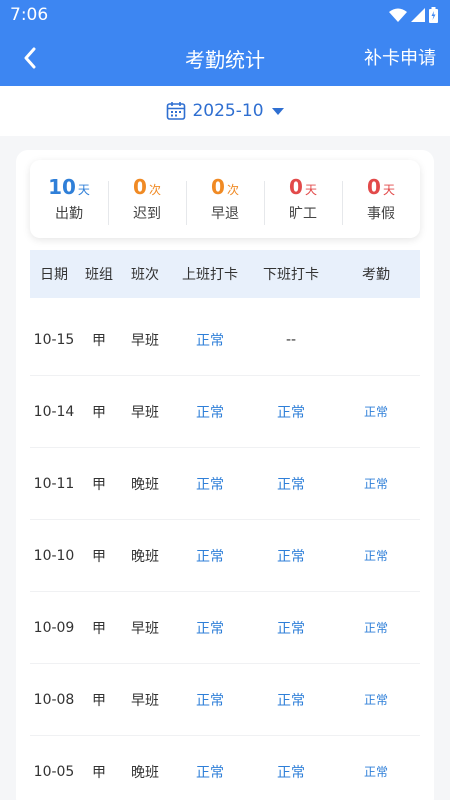 The width and height of the screenshot is (450, 800). Describe the element at coordinates (54, 483) in the screenshot. I see `cell-date: 10-11` at that location.